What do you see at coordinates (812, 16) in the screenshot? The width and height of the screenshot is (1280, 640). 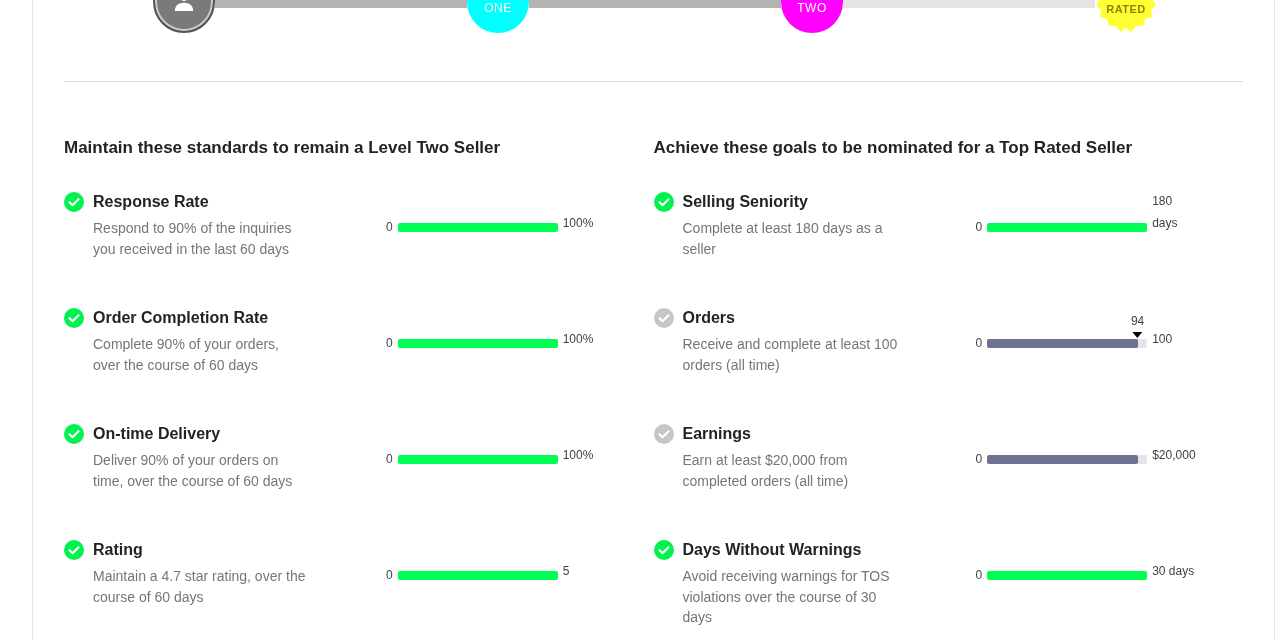 I see `level-badge: TWO` at bounding box center [812, 16].